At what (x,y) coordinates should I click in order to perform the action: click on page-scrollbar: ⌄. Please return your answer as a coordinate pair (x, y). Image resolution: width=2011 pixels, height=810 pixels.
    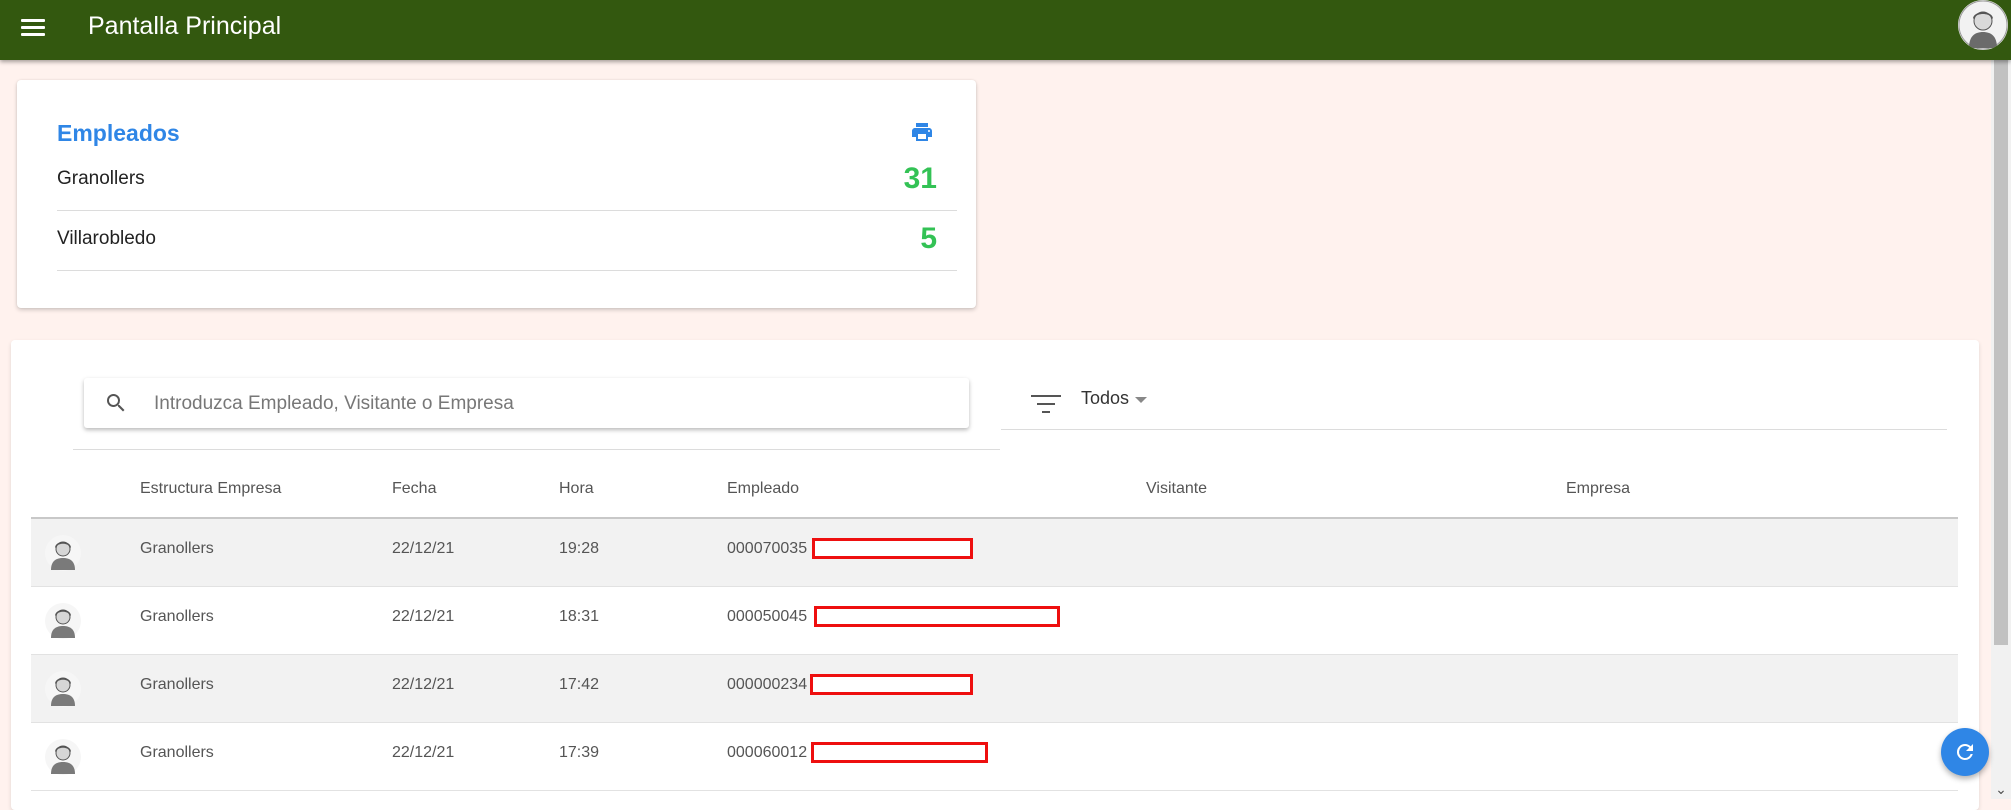
    Looking at the image, I should click on (2001, 429).